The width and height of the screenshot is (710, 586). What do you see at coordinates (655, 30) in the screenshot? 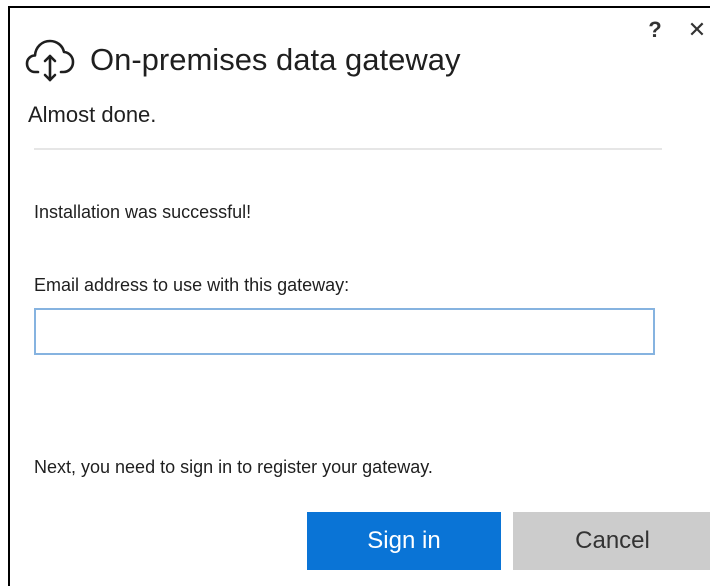
I see `help-button: ?` at bounding box center [655, 30].